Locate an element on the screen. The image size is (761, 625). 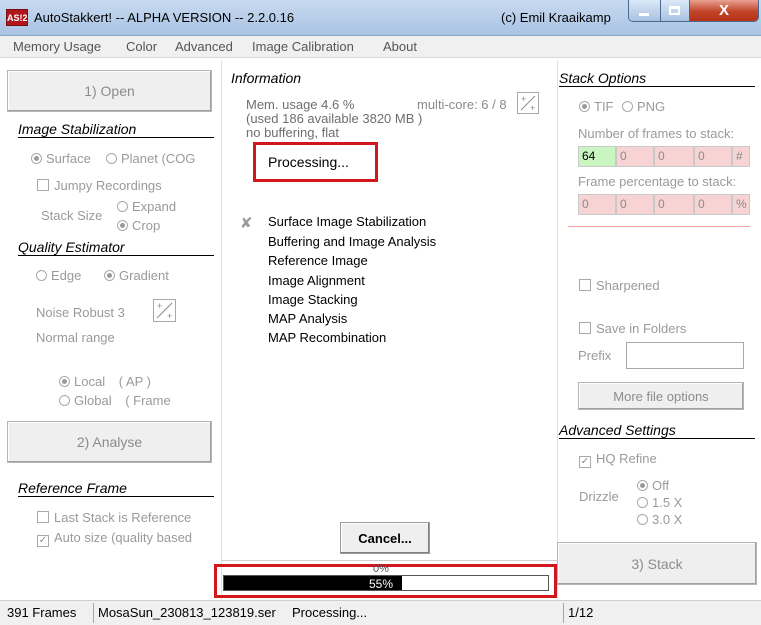
sharpened-checkbox: Sharpened is located at coordinates (619, 285).